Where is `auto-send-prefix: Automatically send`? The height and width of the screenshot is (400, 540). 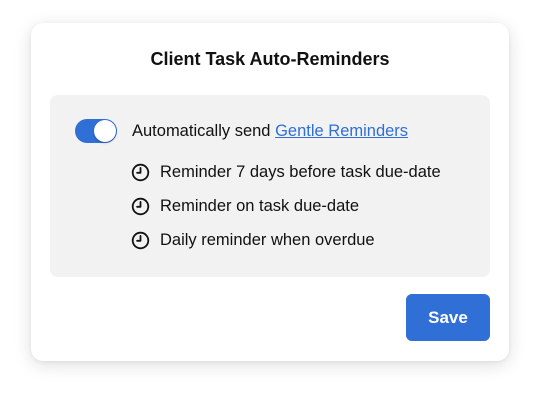 auto-send-prefix: Automatically send is located at coordinates (204, 131).